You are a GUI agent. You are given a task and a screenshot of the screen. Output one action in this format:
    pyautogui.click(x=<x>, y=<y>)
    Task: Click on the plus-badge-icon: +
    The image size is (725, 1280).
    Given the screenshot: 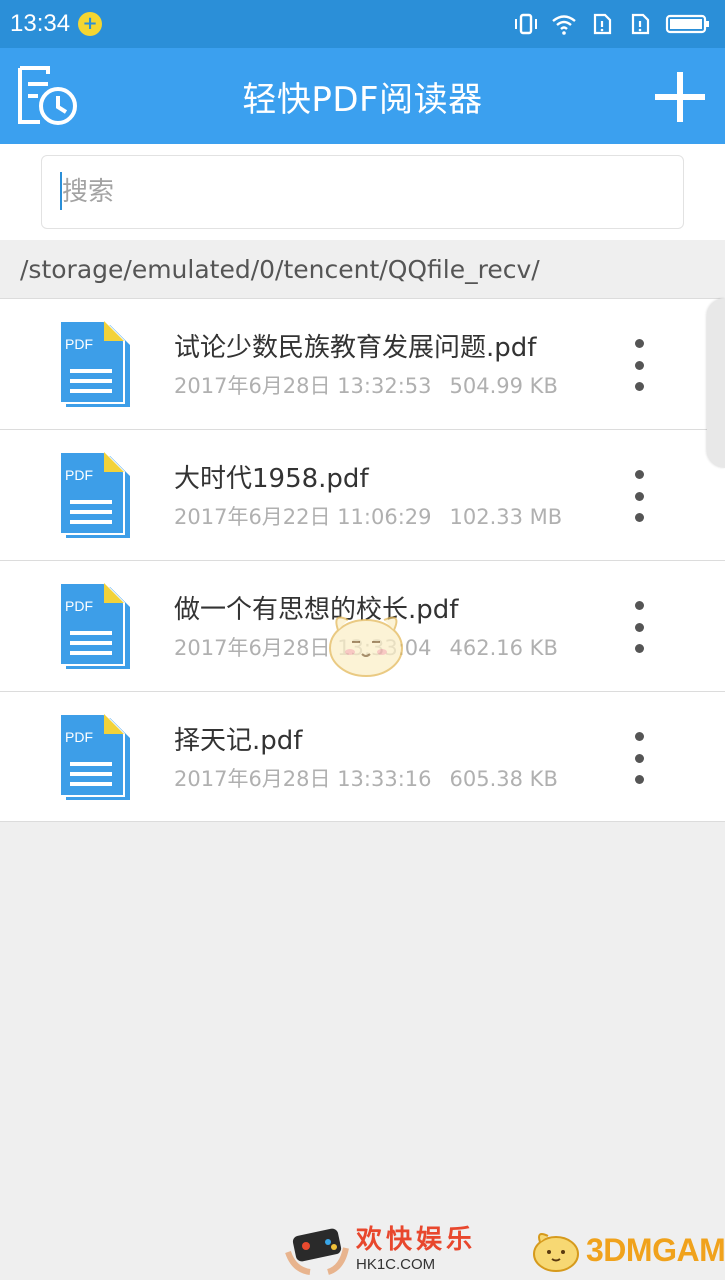 What is the action you would take?
    pyautogui.click(x=90, y=24)
    